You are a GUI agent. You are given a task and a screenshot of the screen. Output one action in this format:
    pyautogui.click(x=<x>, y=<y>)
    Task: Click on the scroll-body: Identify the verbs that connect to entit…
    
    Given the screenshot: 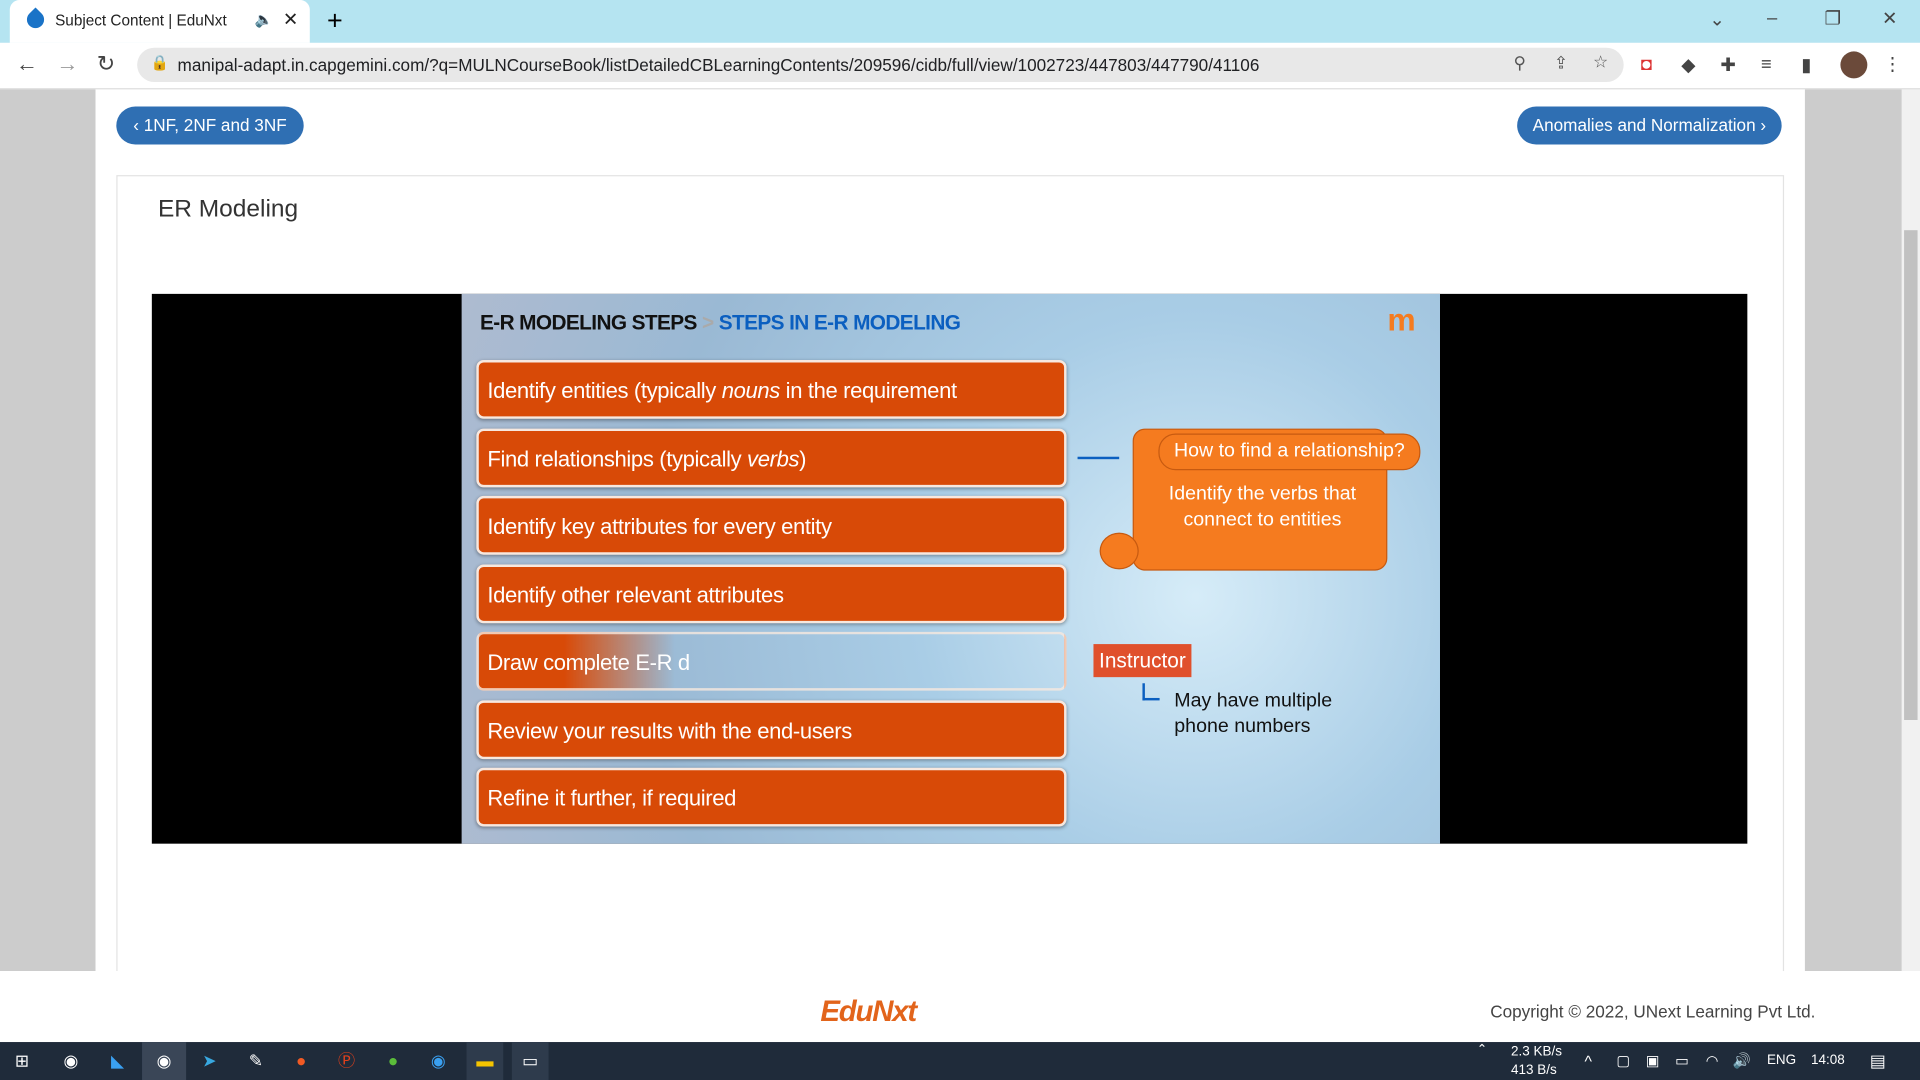 What is the action you would take?
    pyautogui.click(x=1262, y=507)
    